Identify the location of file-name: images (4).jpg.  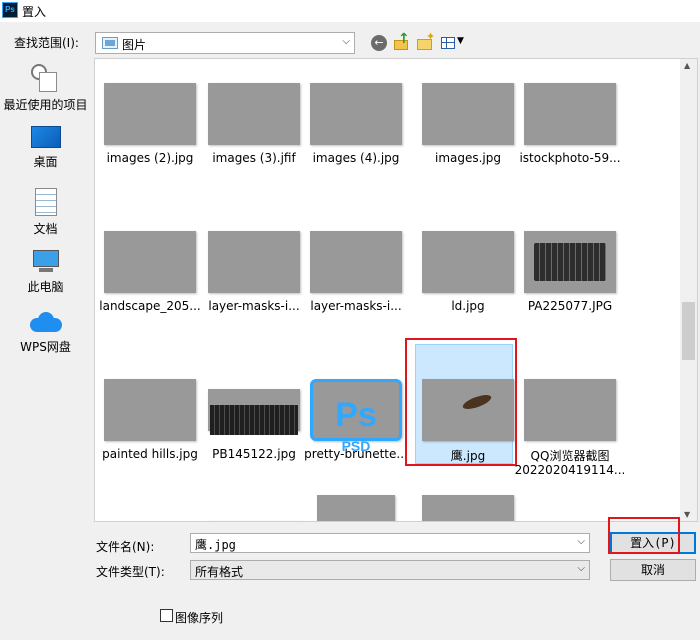
(356, 158).